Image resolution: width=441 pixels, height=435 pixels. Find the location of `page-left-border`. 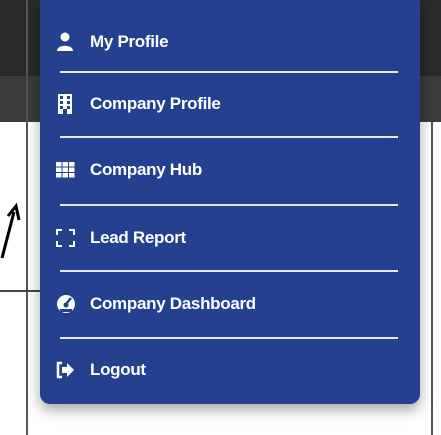

page-left-border is located at coordinates (27, 217).